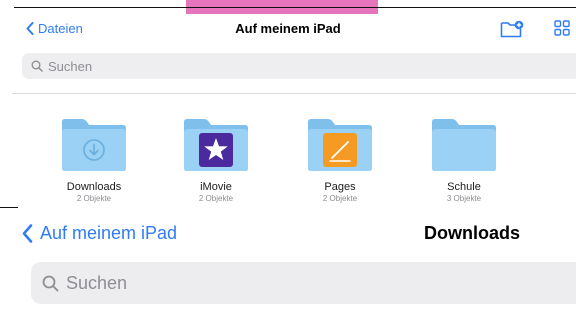  What do you see at coordinates (512, 29) in the screenshot?
I see `folder-plus-icon` at bounding box center [512, 29].